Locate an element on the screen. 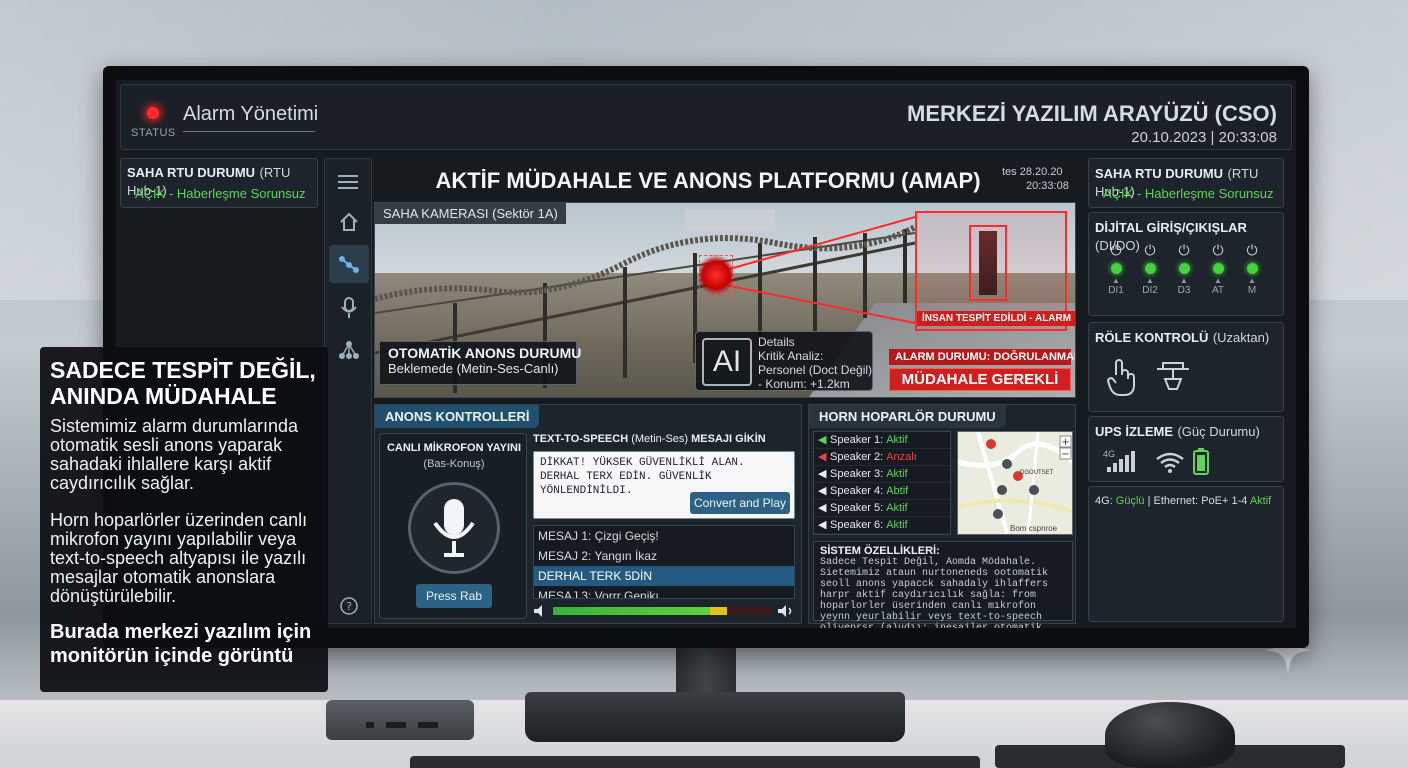  camera-label: SAHA KAMERASI (Sektör 1A) is located at coordinates (470, 213).